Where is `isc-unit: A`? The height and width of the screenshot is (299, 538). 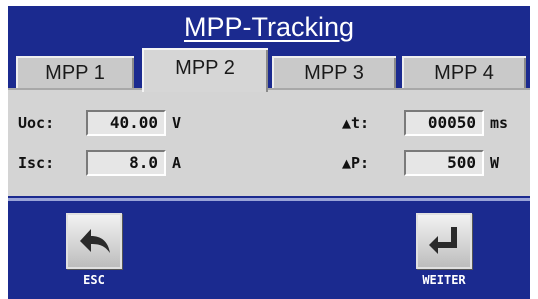
isc-unit: A is located at coordinates (177, 163).